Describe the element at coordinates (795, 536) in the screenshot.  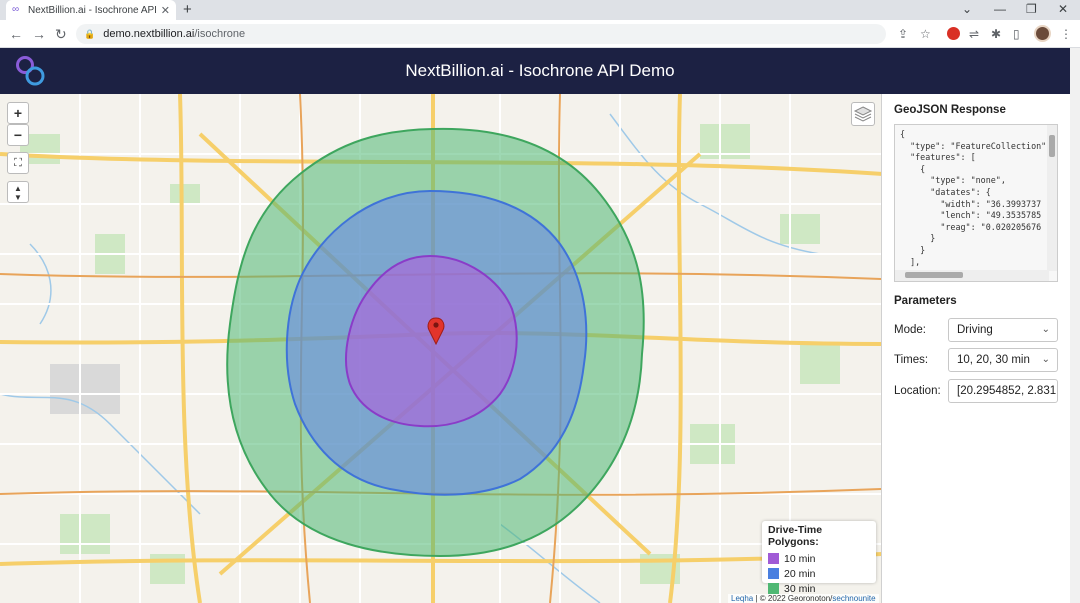
I see `legend-title: Drive-Time Polygons:` at that location.